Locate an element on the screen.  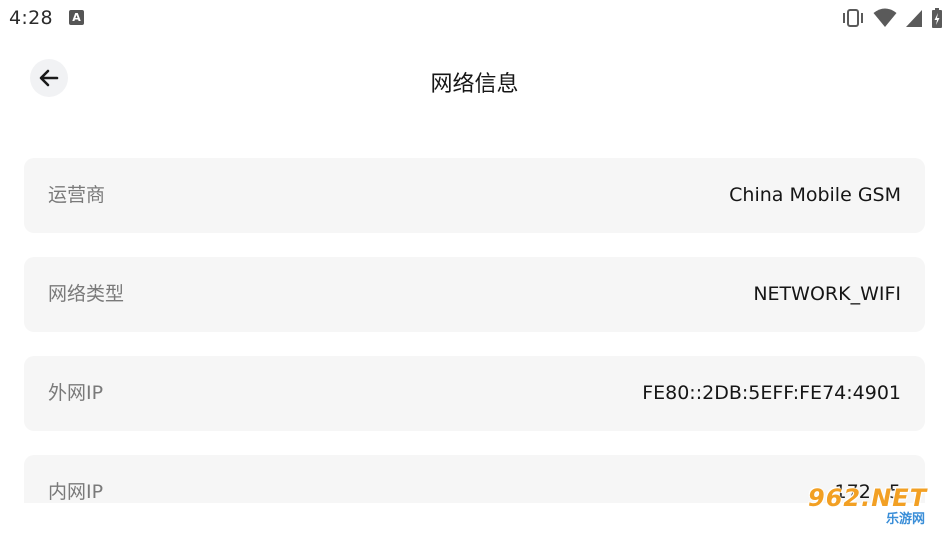
vibrate-icon is located at coordinates (853, 18).